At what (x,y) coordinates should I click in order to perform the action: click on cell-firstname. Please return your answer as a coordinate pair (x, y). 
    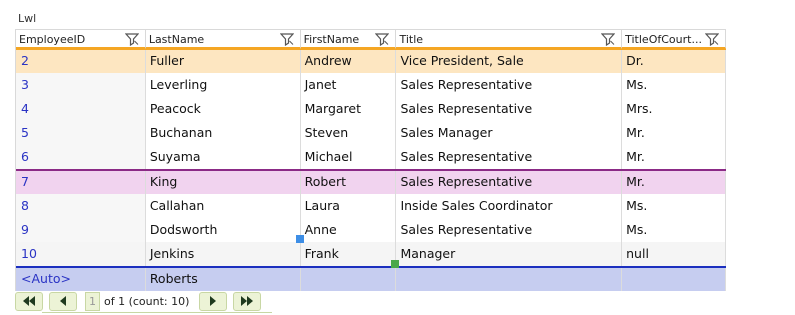
    Looking at the image, I should click on (348, 279).